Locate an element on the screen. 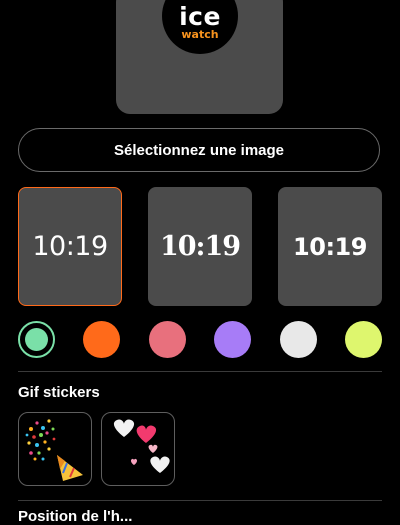  color-swatch-orange is located at coordinates (101, 339).